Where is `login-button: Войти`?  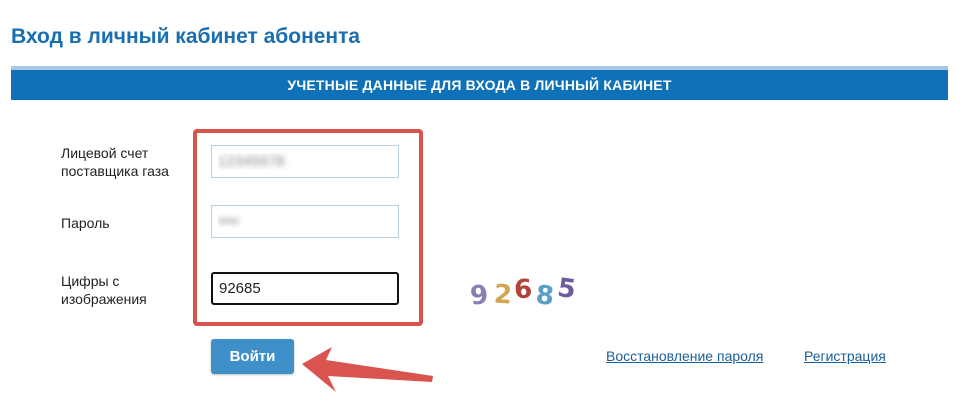
login-button: Войти is located at coordinates (252, 356).